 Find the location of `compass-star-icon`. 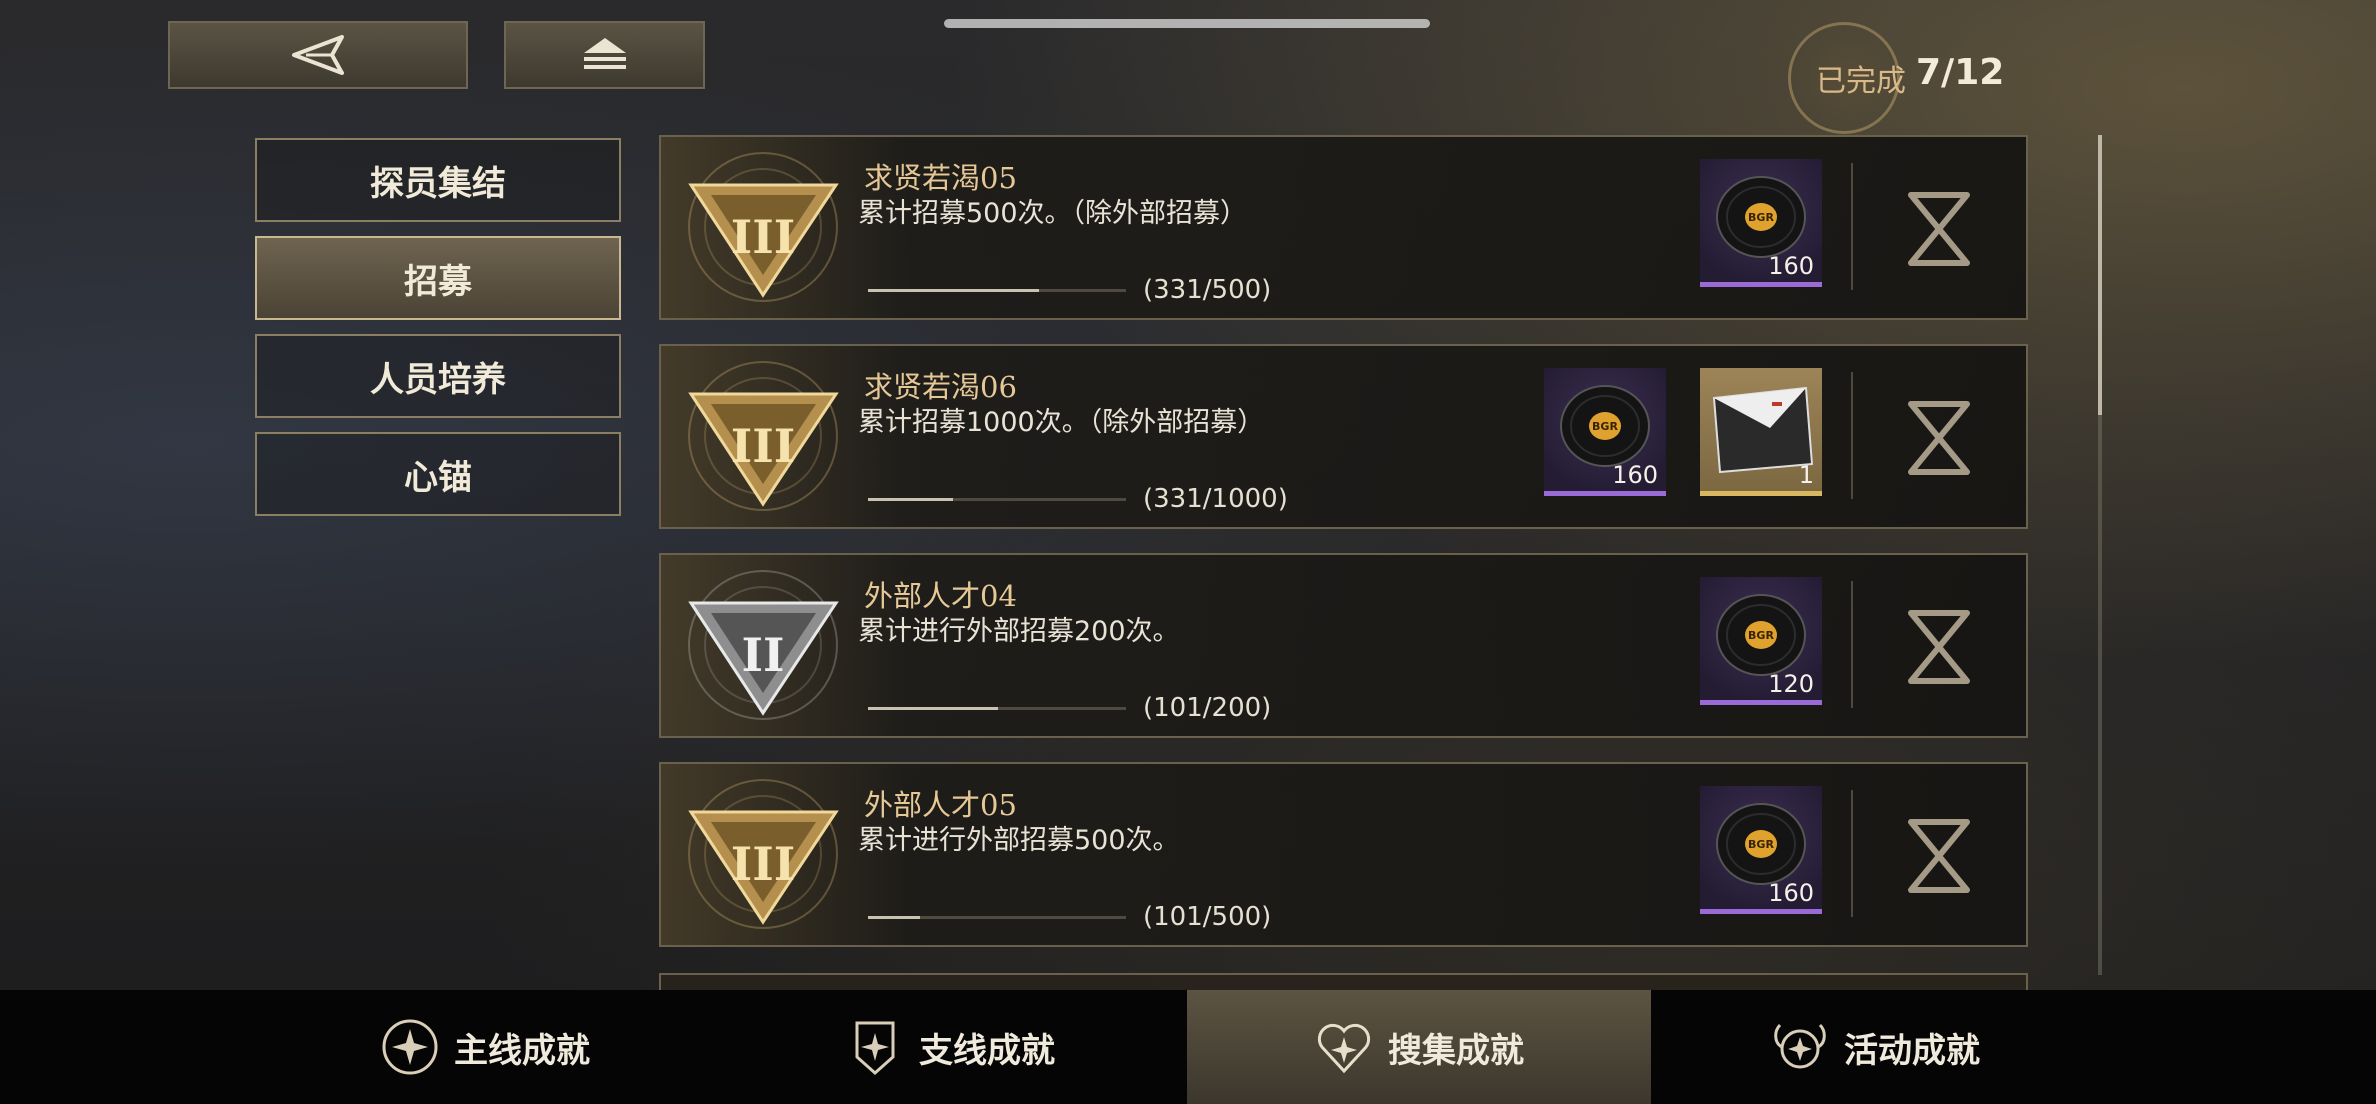

compass-star-icon is located at coordinates (410, 1047).